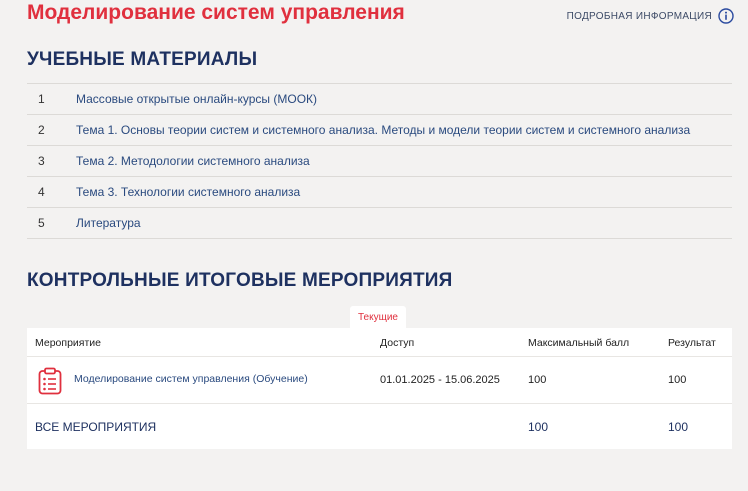 The height and width of the screenshot is (491, 748). I want to click on material-row: 4 Тема 3. Технологии системного анализа, so click(379, 192).